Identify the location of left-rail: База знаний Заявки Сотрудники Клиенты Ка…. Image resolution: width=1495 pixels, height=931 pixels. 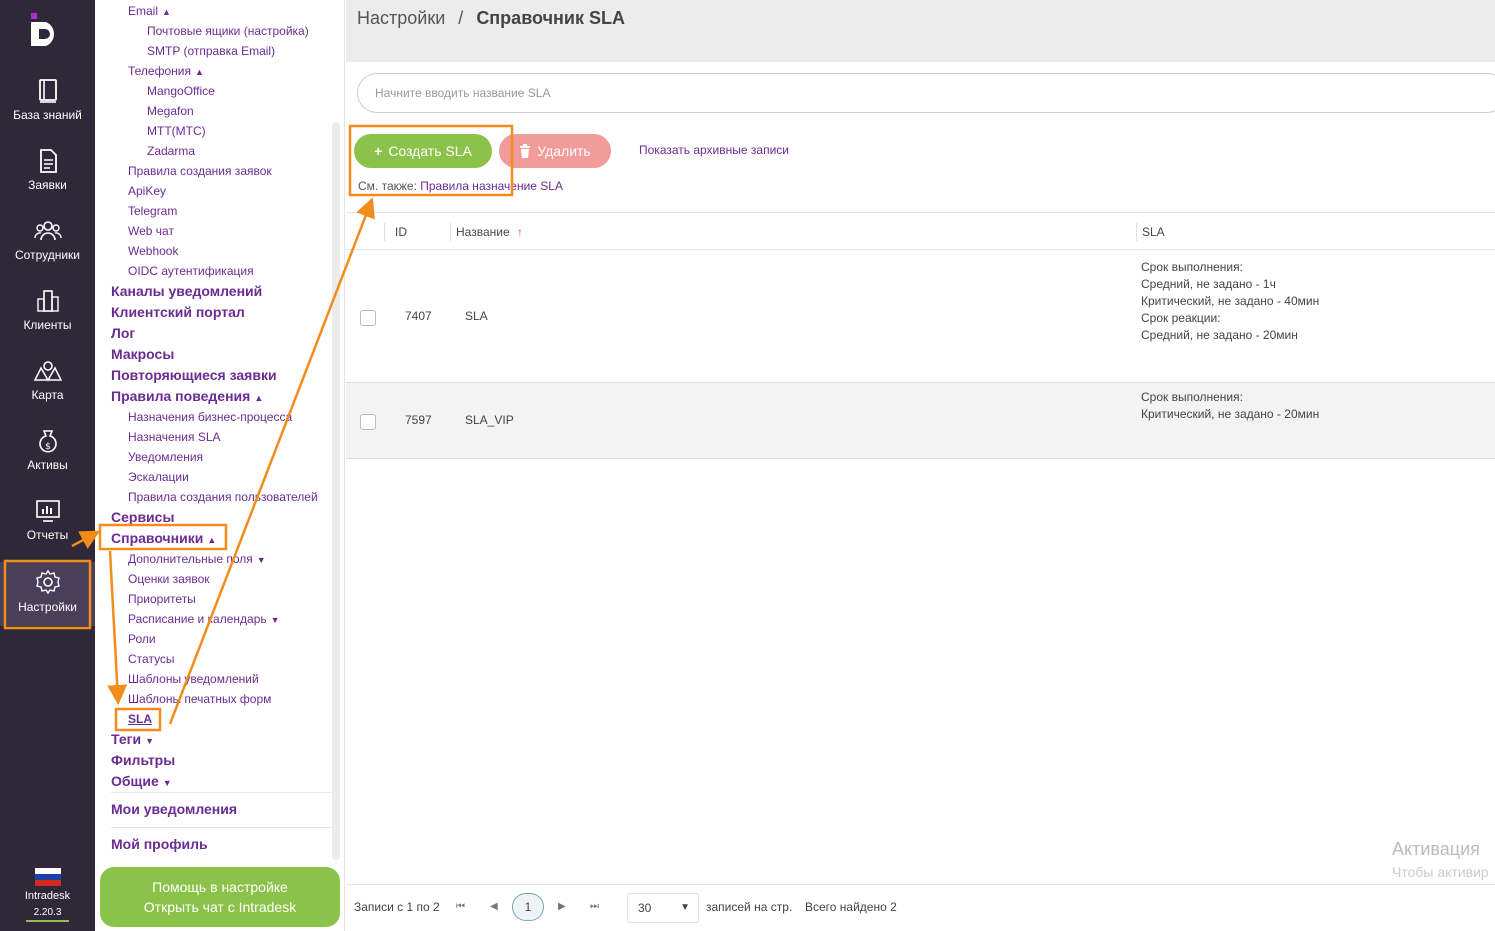
(47, 465).